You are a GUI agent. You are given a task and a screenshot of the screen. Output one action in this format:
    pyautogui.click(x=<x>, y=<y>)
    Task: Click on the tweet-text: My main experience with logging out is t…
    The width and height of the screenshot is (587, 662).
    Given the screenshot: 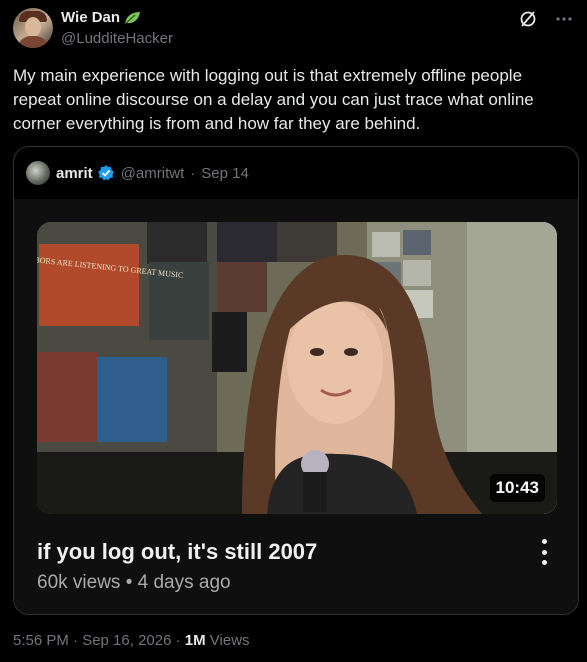 What is the action you would take?
    pyautogui.click(x=273, y=99)
    